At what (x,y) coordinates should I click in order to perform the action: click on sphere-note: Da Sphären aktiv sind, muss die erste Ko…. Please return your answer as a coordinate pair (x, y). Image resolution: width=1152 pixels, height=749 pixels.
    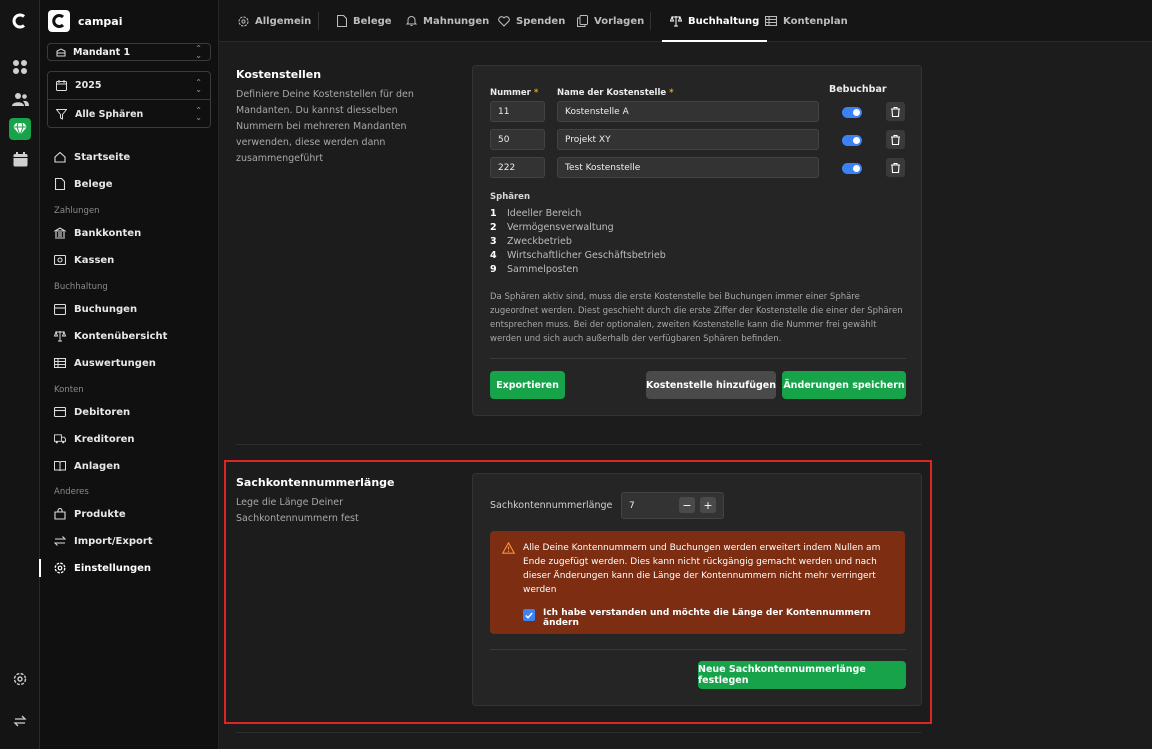
    Looking at the image, I should click on (696, 318).